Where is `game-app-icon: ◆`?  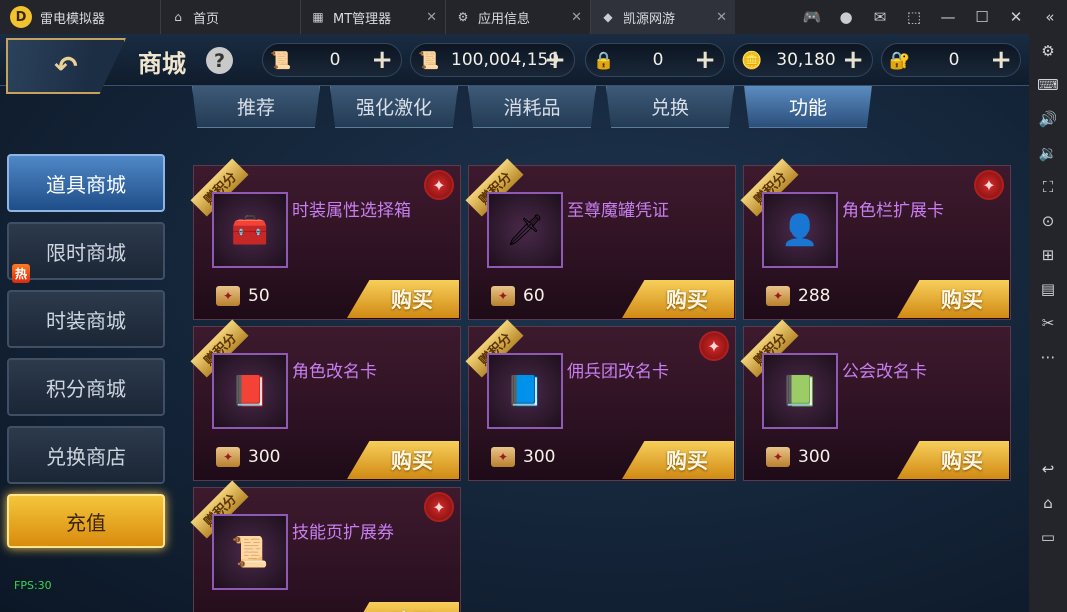
game-app-icon: ◆ is located at coordinates (608, 17).